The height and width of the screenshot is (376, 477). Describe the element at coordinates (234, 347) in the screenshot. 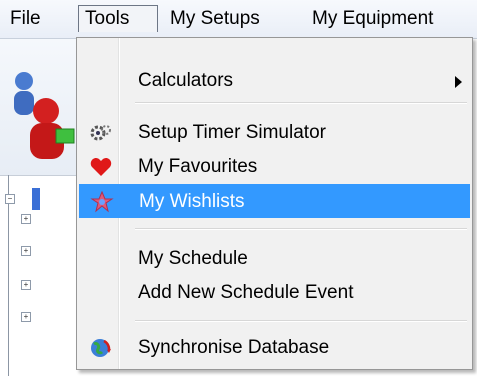

I see `sync-label: Synchronise Database` at that location.